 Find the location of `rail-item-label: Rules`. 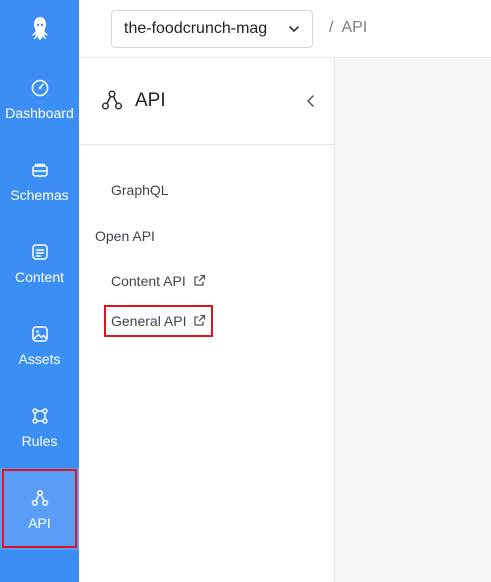

rail-item-label: Rules is located at coordinates (39, 441).